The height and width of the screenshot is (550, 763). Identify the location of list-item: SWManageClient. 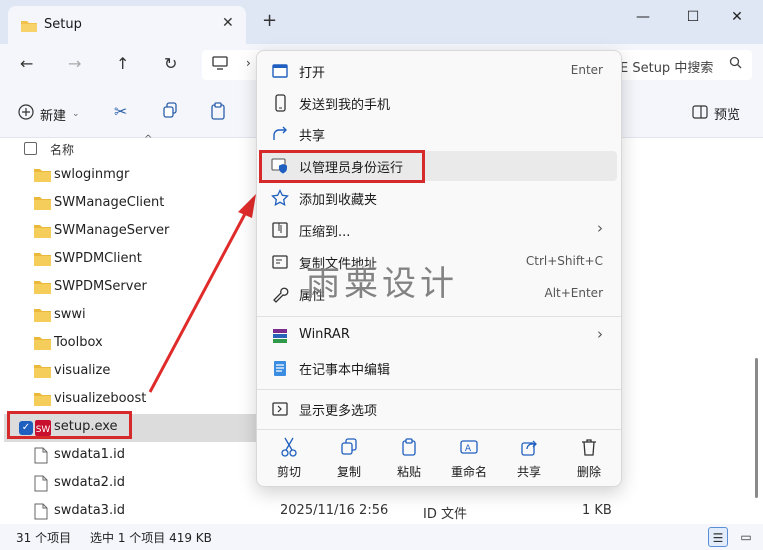
(130, 204).